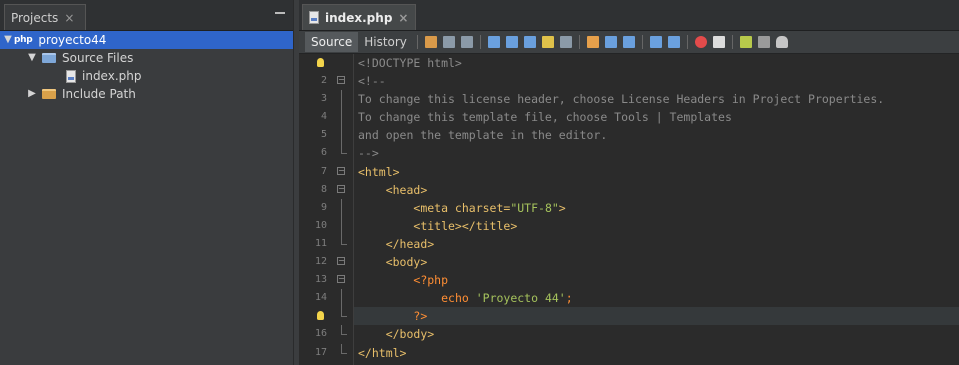 This screenshot has width=959, height=365. Describe the element at coordinates (420, 316) in the screenshot. I see `code-token: ?>` at that location.